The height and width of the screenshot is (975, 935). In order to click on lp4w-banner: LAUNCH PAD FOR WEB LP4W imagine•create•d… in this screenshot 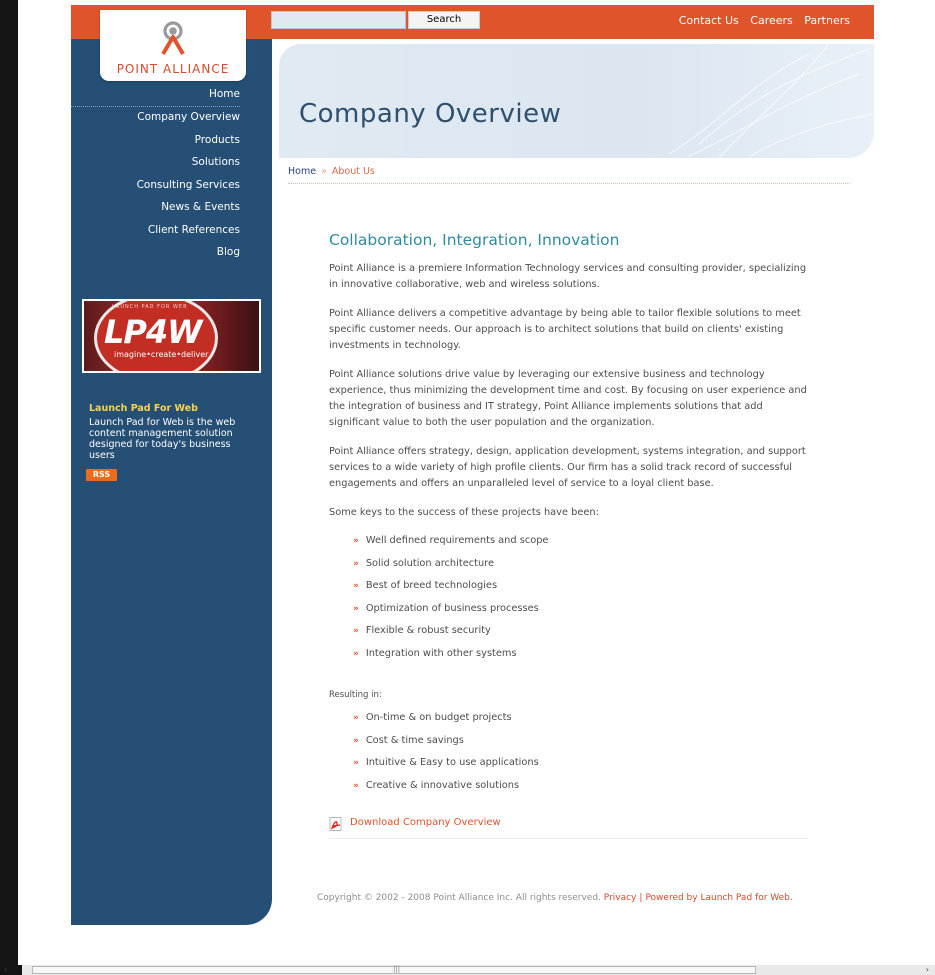, I will do `click(171, 336)`.